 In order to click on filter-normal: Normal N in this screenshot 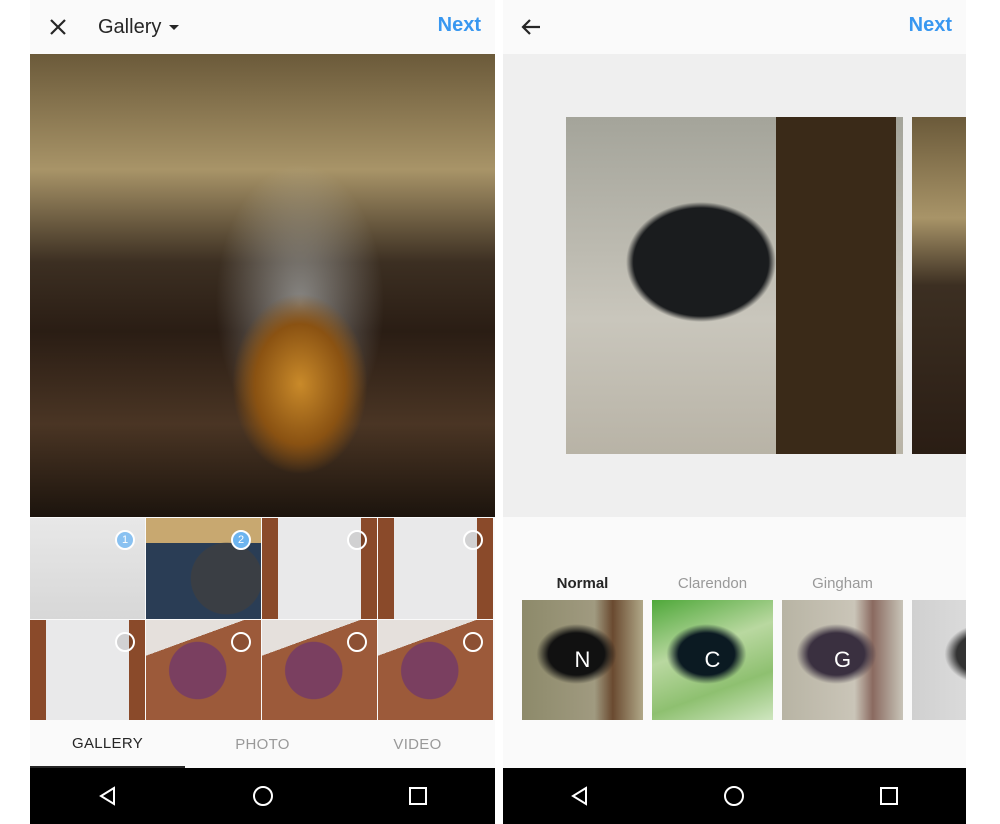, I will do `click(582, 647)`.